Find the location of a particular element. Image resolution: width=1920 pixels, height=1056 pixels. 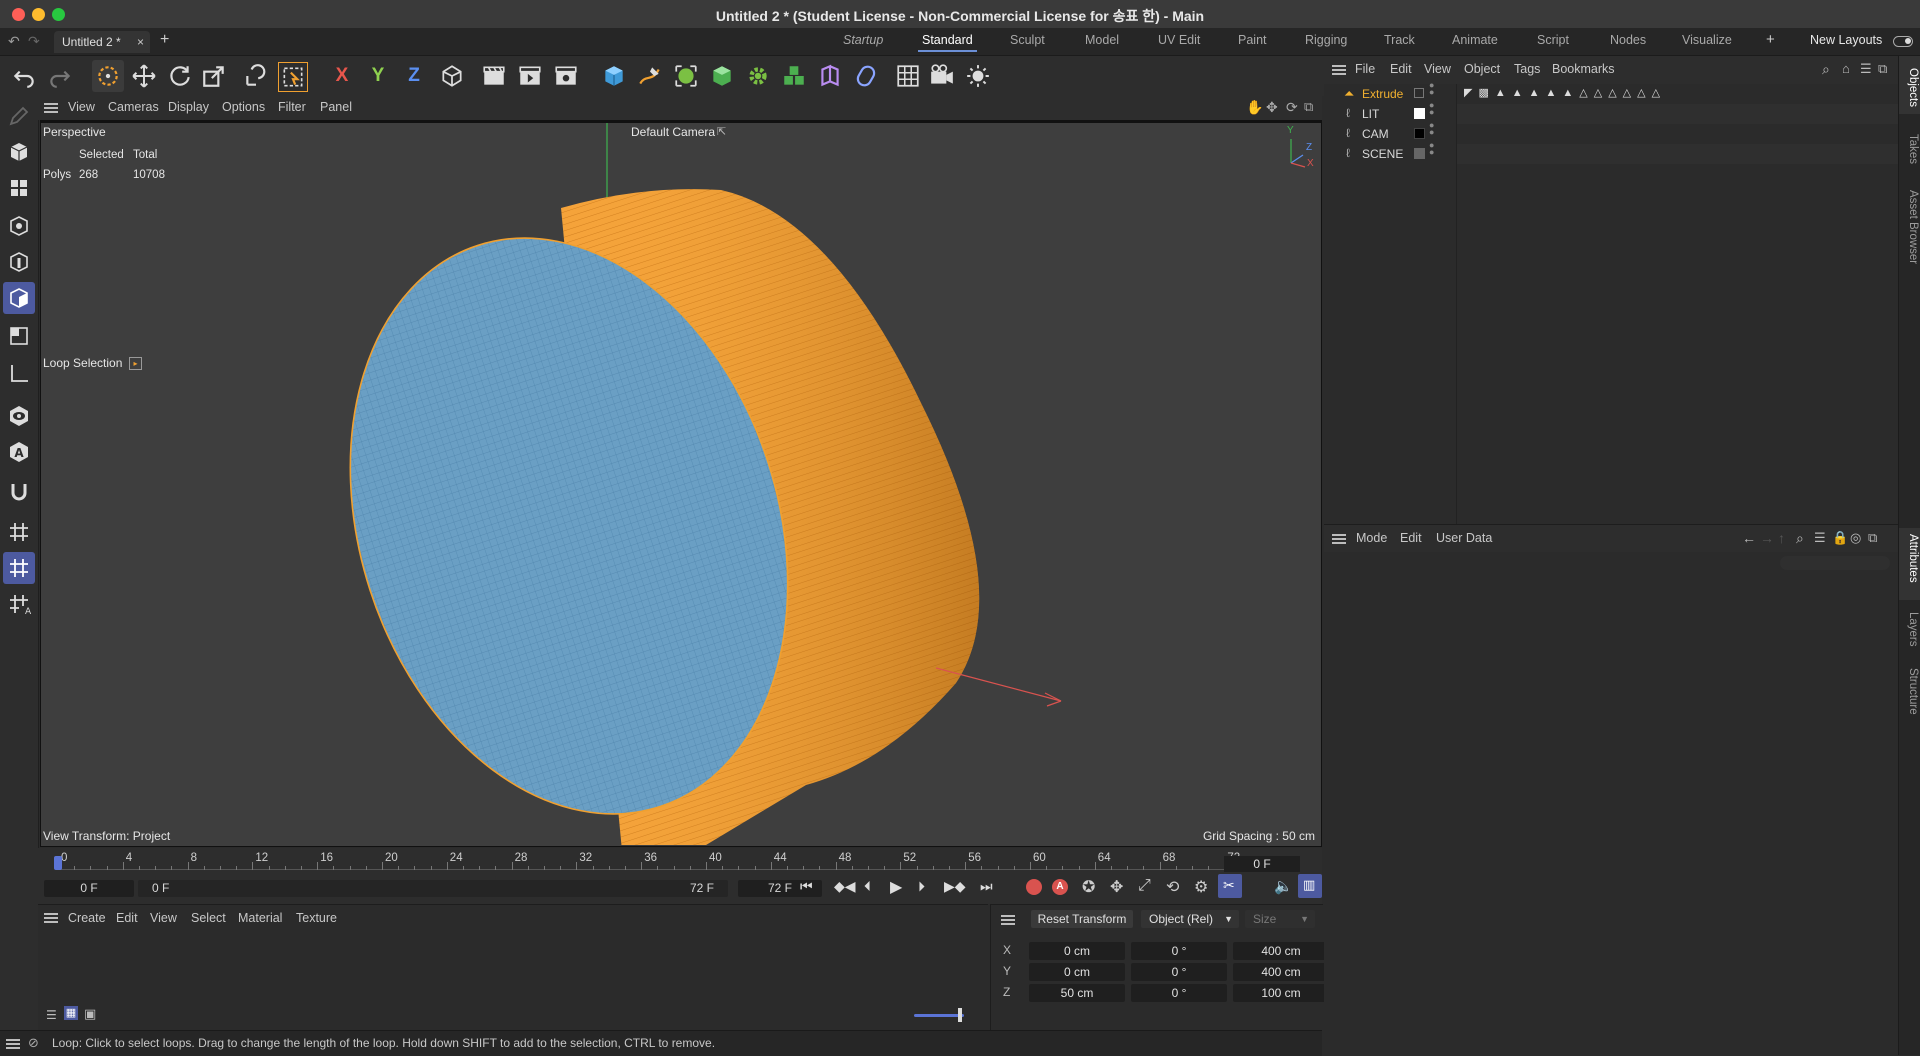

playhead-marker is located at coordinates (58, 863).